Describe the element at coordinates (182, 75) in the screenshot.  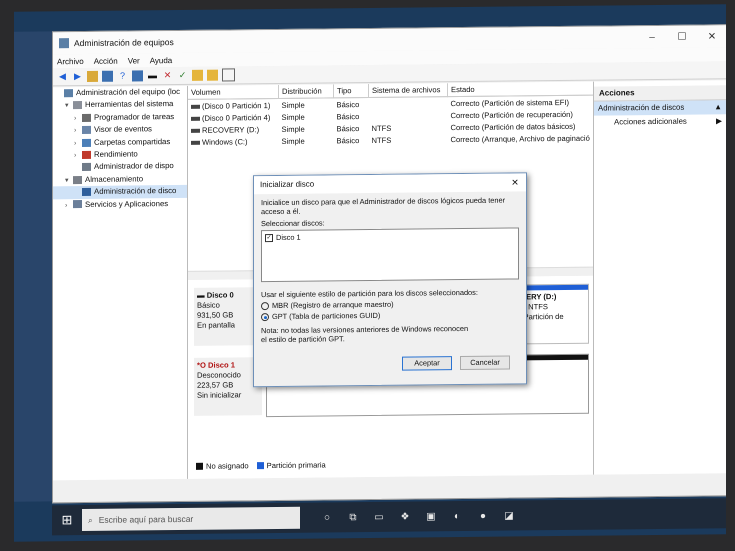
I see `check-icon: ✓` at that location.